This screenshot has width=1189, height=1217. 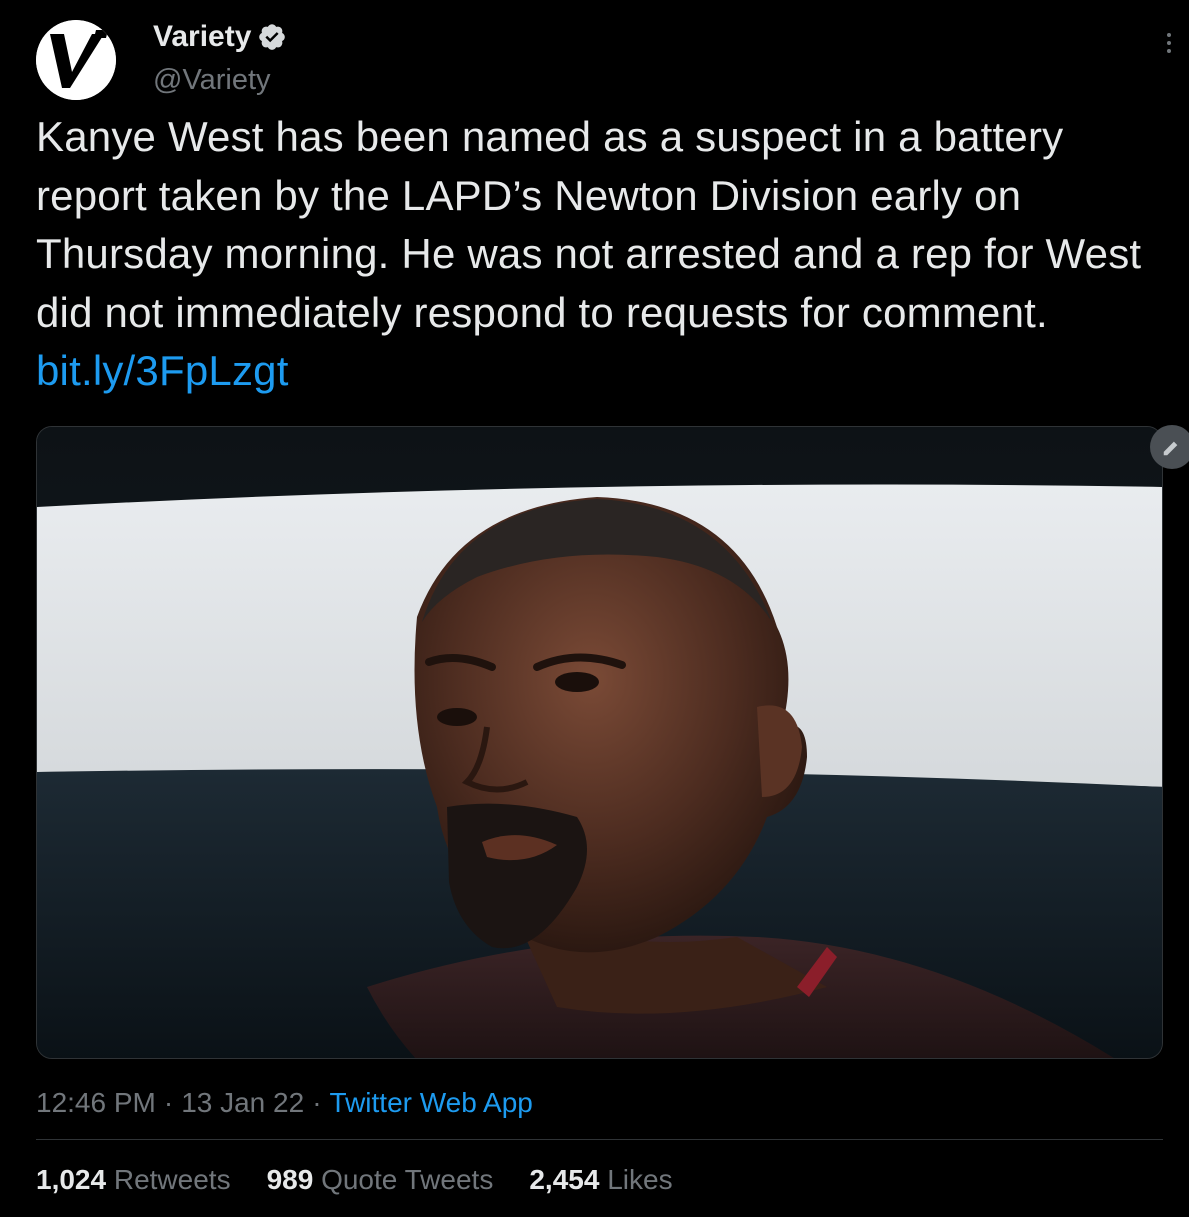 What do you see at coordinates (96, 1102) in the screenshot?
I see `tweet-time: 12:46 PM` at bounding box center [96, 1102].